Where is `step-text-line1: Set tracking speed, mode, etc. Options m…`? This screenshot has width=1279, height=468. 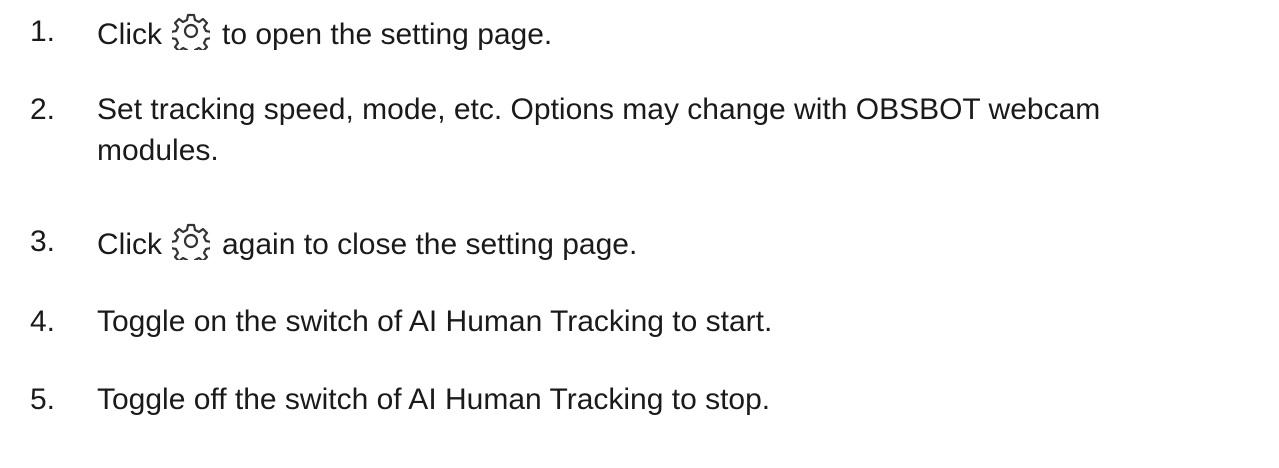 step-text-line1: Set tracking speed, mode, etc. Options m… is located at coordinates (599, 109).